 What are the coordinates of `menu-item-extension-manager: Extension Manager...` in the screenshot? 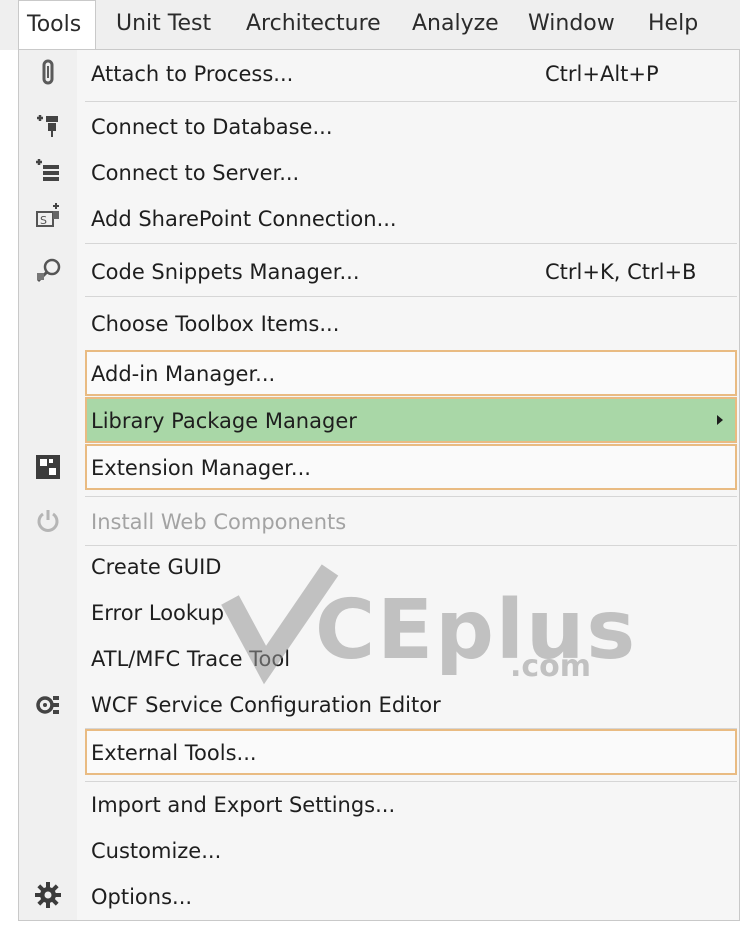 It's located at (411, 467).